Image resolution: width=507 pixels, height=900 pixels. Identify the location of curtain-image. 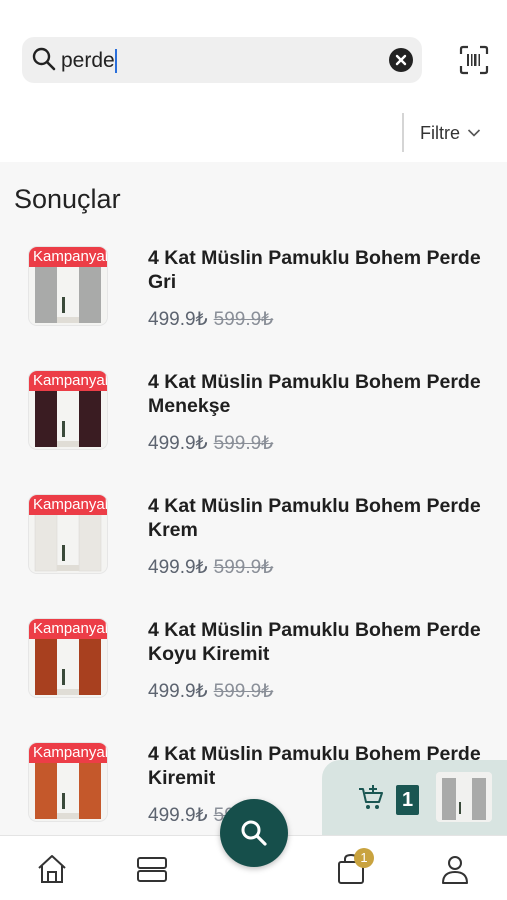
(464, 797).